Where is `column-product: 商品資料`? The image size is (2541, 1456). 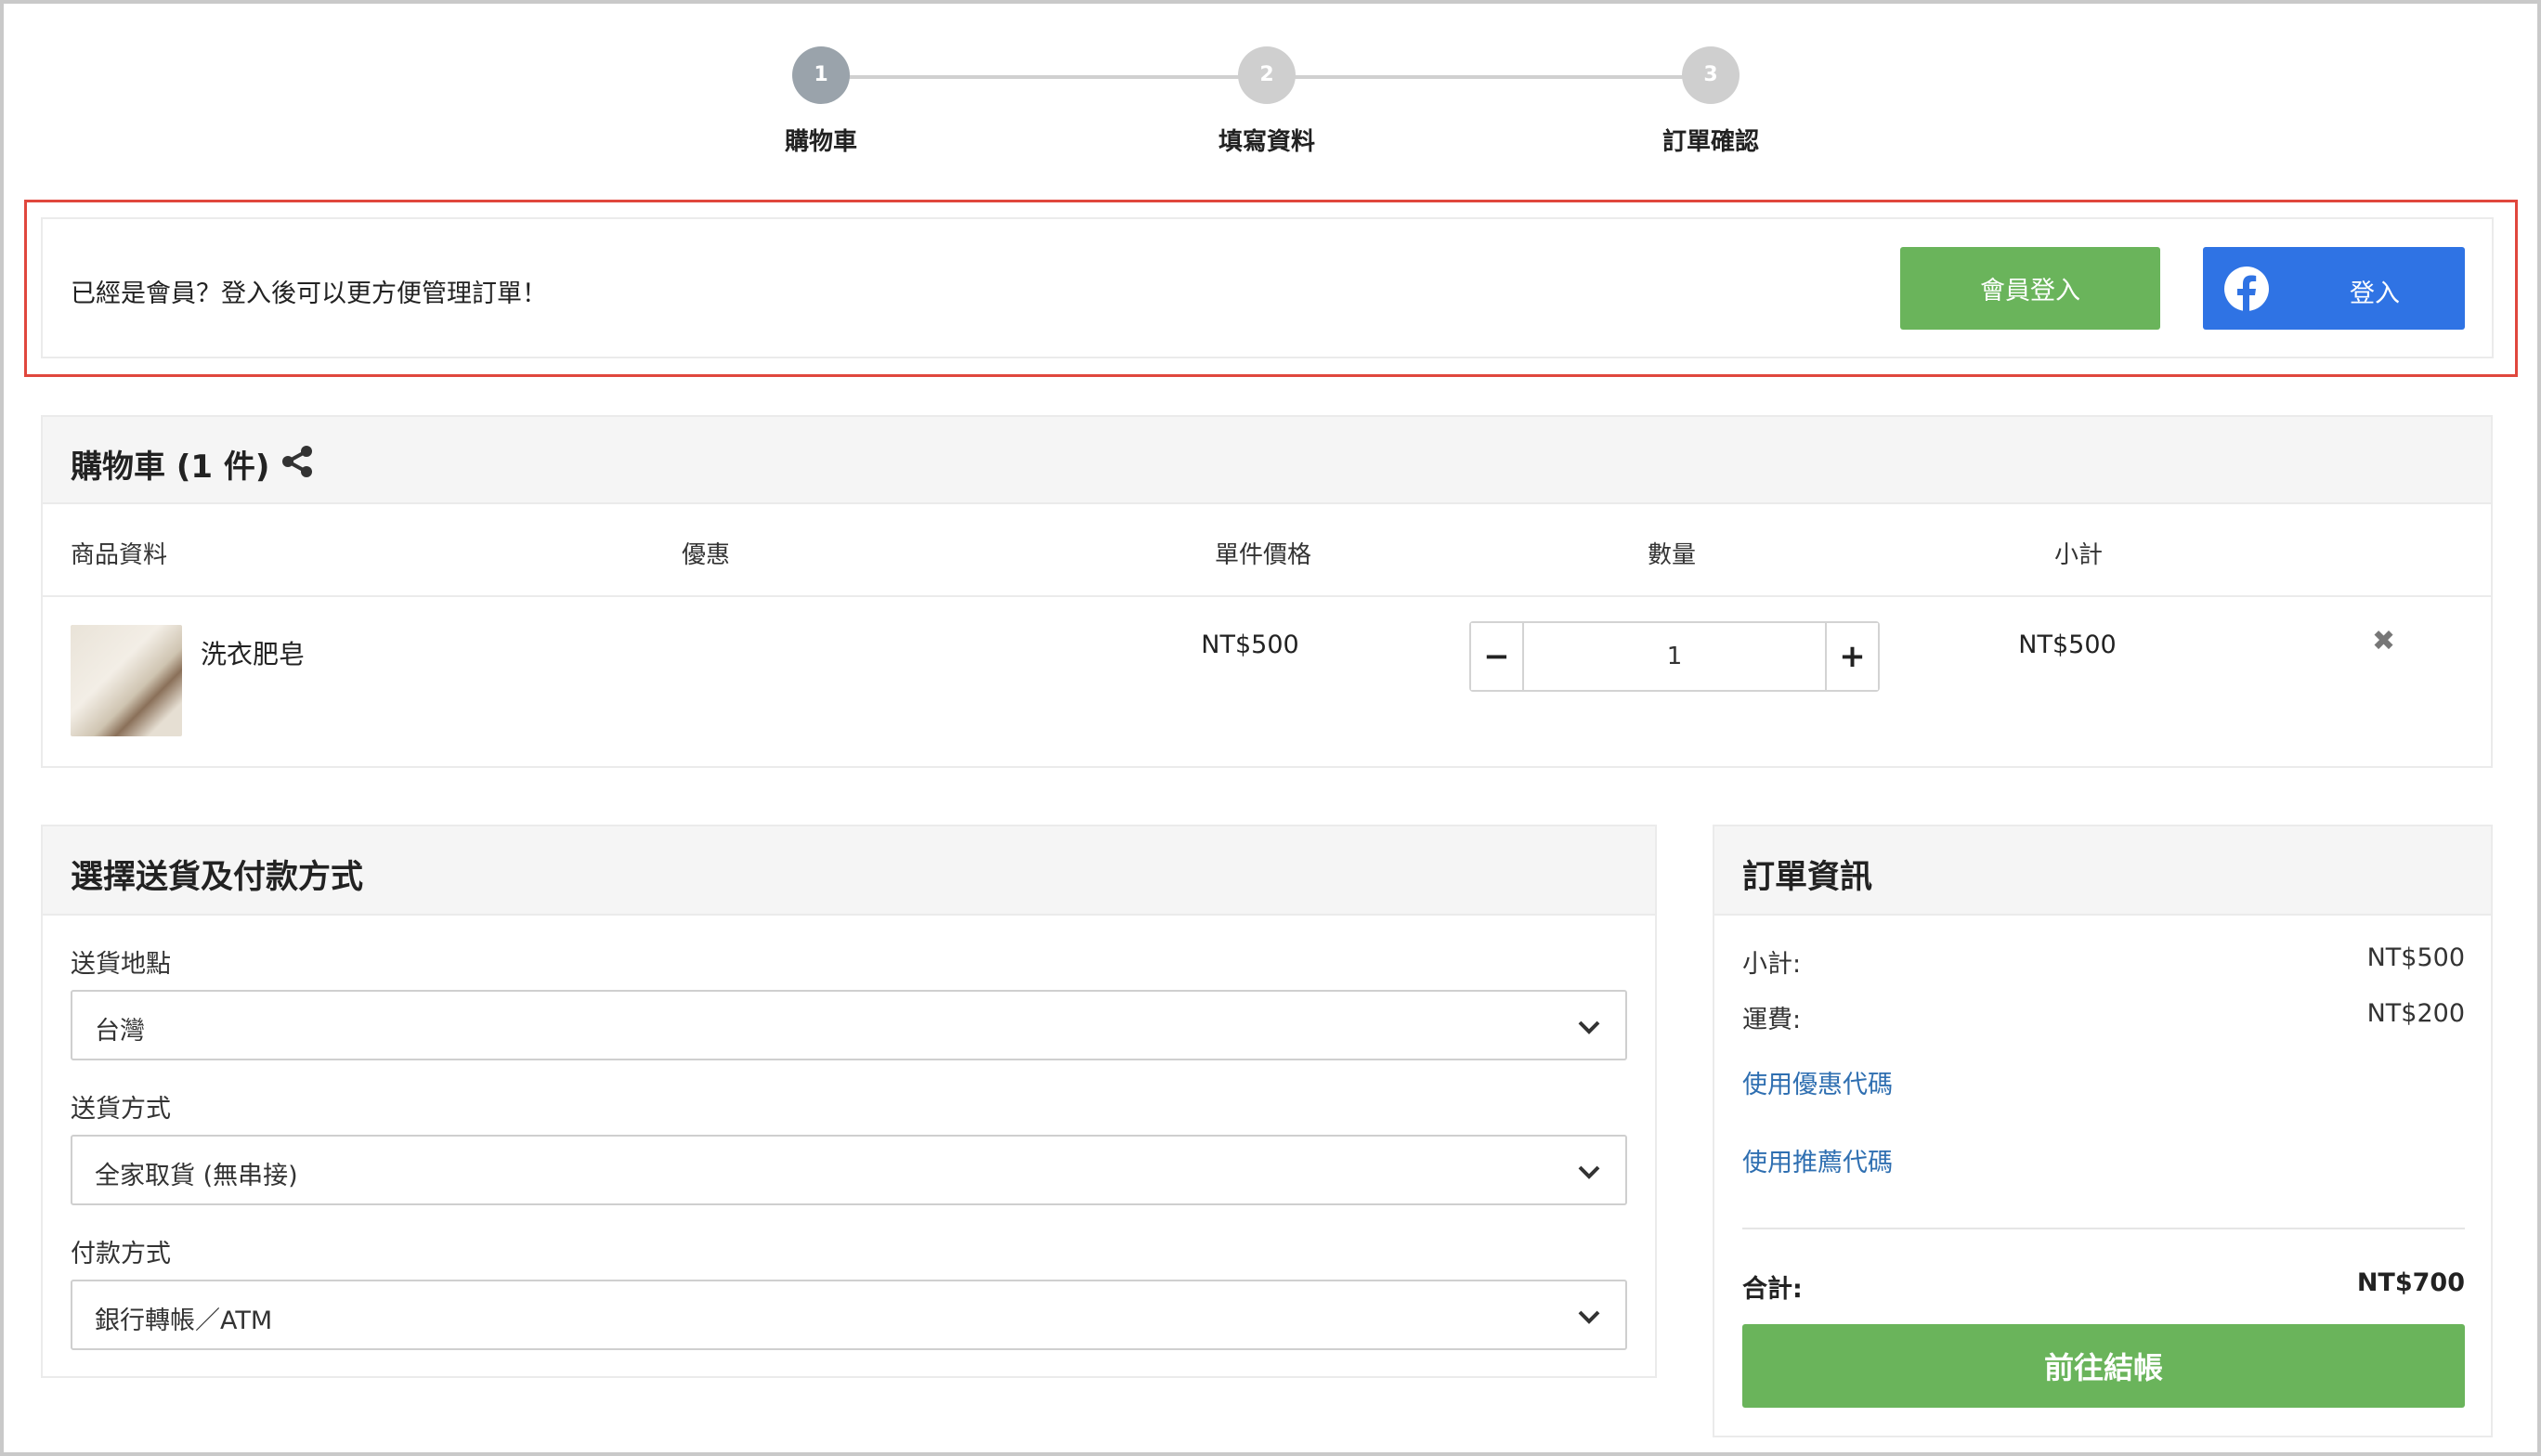
column-product: 商品資料 is located at coordinates (119, 555).